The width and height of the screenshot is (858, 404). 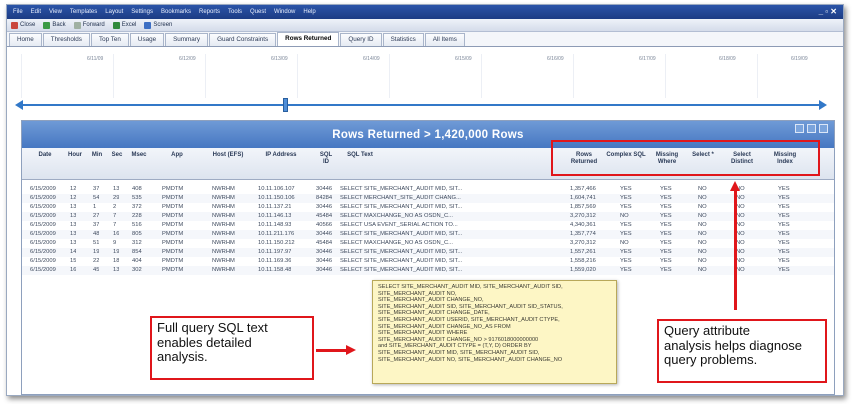 I want to click on timeline-tick: 6/19/09, so click(x=799, y=59).